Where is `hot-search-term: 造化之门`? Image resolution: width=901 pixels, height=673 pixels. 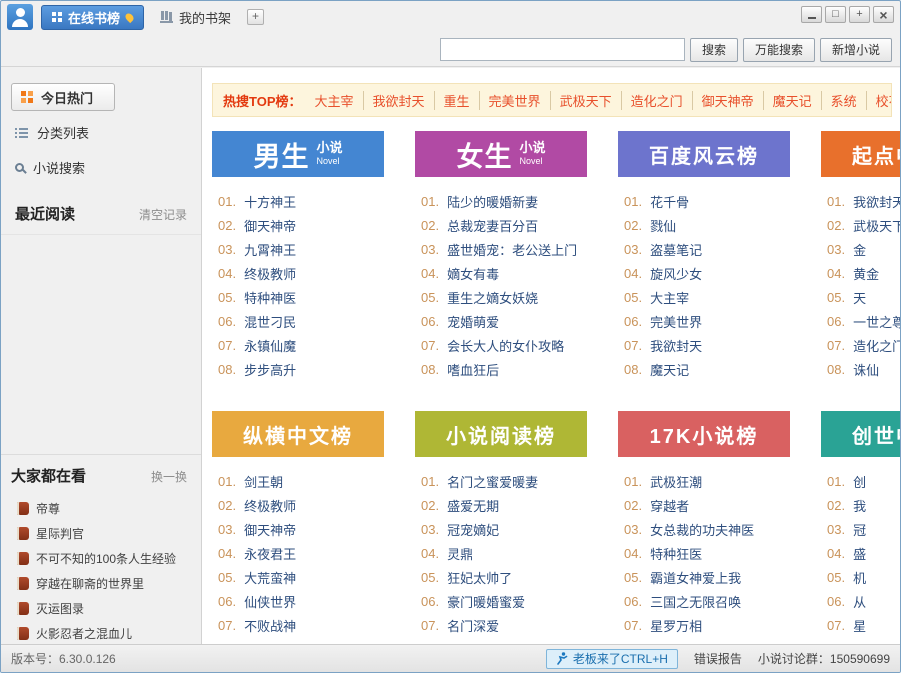
hot-search-term: 造化之门 is located at coordinates (656, 100).